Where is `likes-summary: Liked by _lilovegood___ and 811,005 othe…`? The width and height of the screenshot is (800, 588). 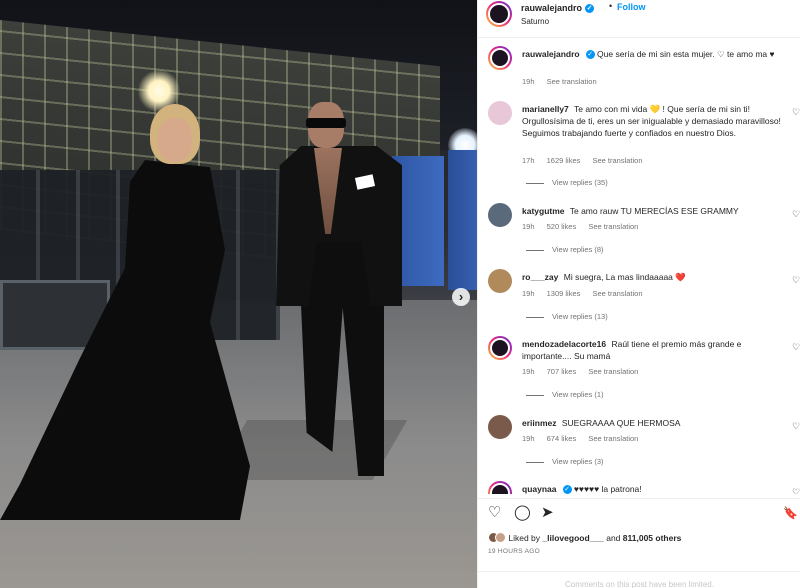 likes-summary: Liked by _lilovegood___ and 811,005 othe… is located at coordinates (584, 538).